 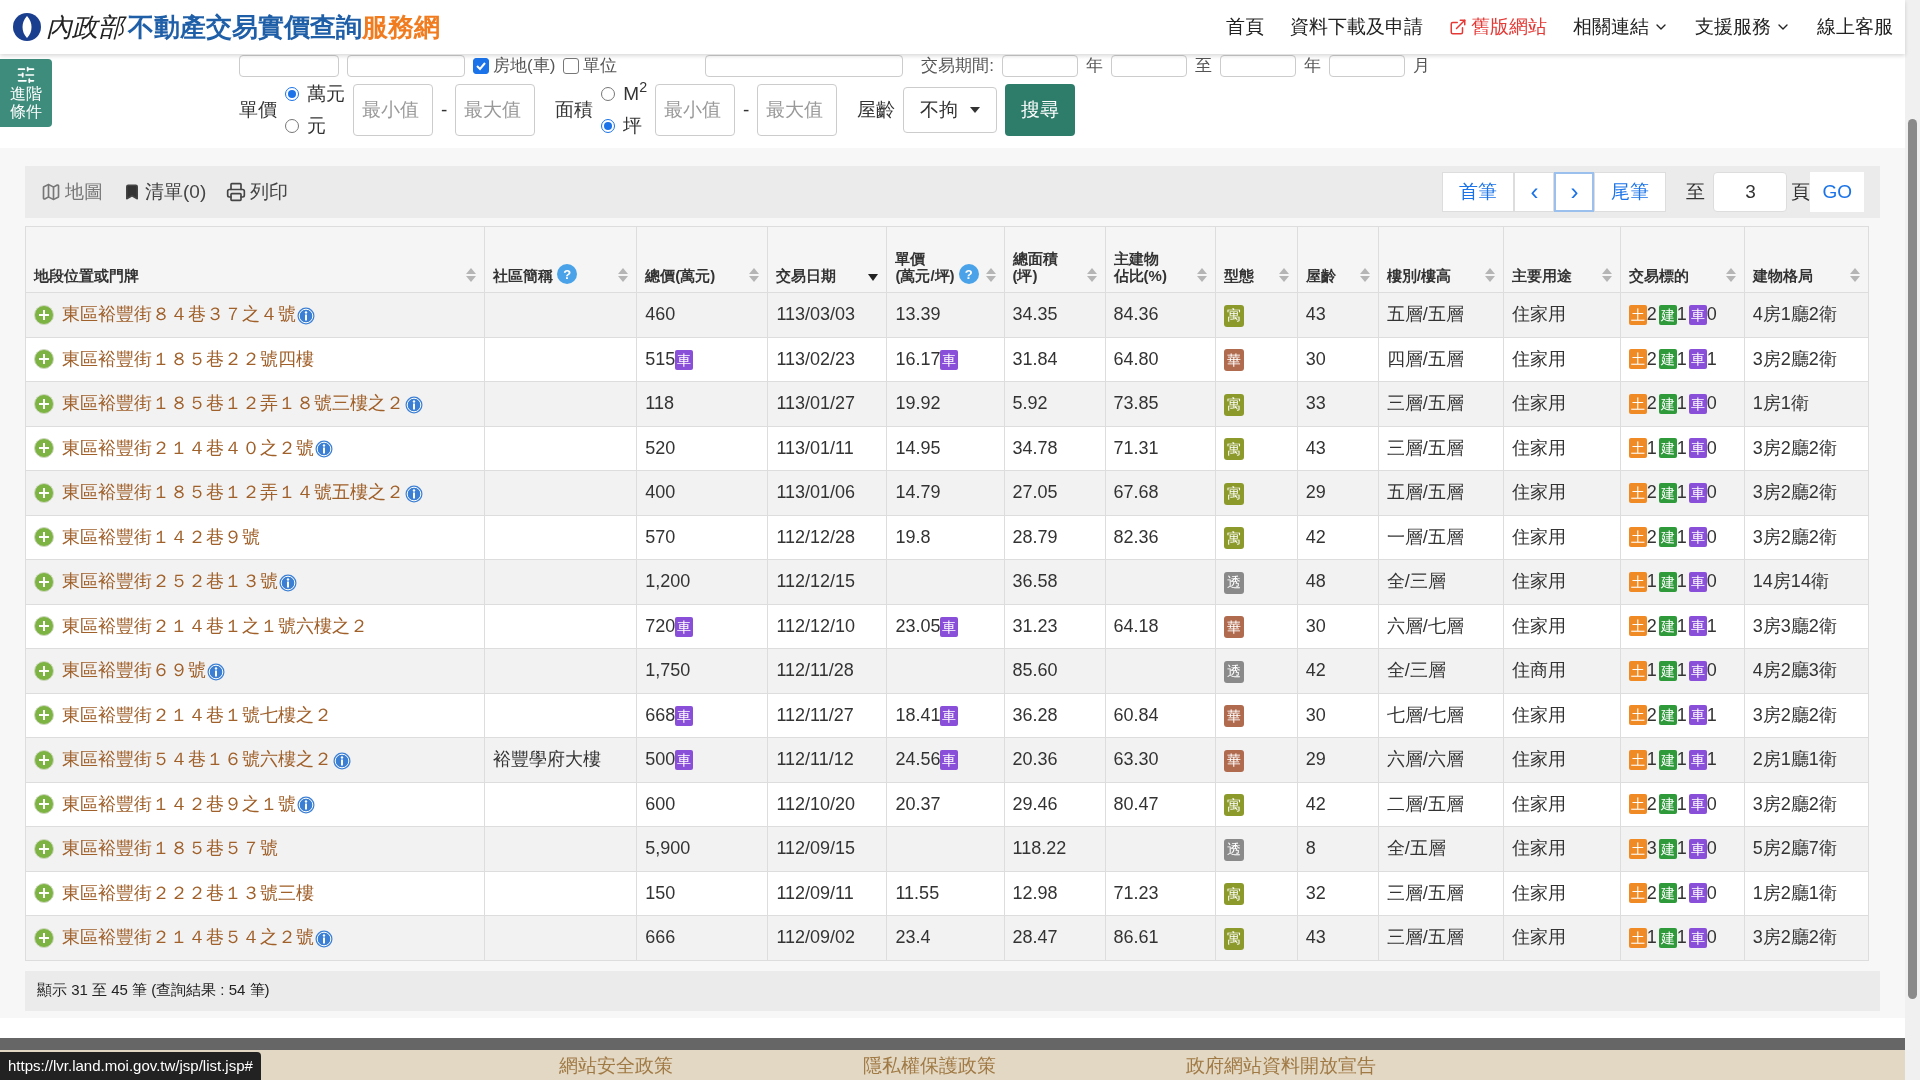 What do you see at coordinates (1743, 27) in the screenshot?
I see `nav-dropdown: 支援服務` at bounding box center [1743, 27].